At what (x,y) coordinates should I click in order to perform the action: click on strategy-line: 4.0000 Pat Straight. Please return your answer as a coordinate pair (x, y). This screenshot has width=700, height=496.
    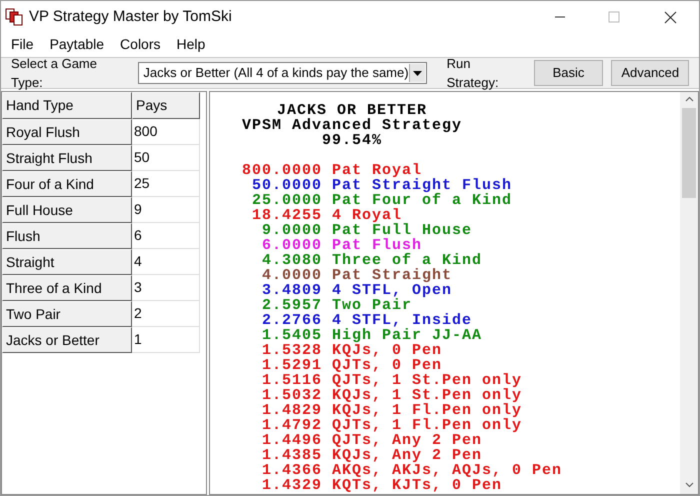
    Looking at the image, I should click on (356, 275).